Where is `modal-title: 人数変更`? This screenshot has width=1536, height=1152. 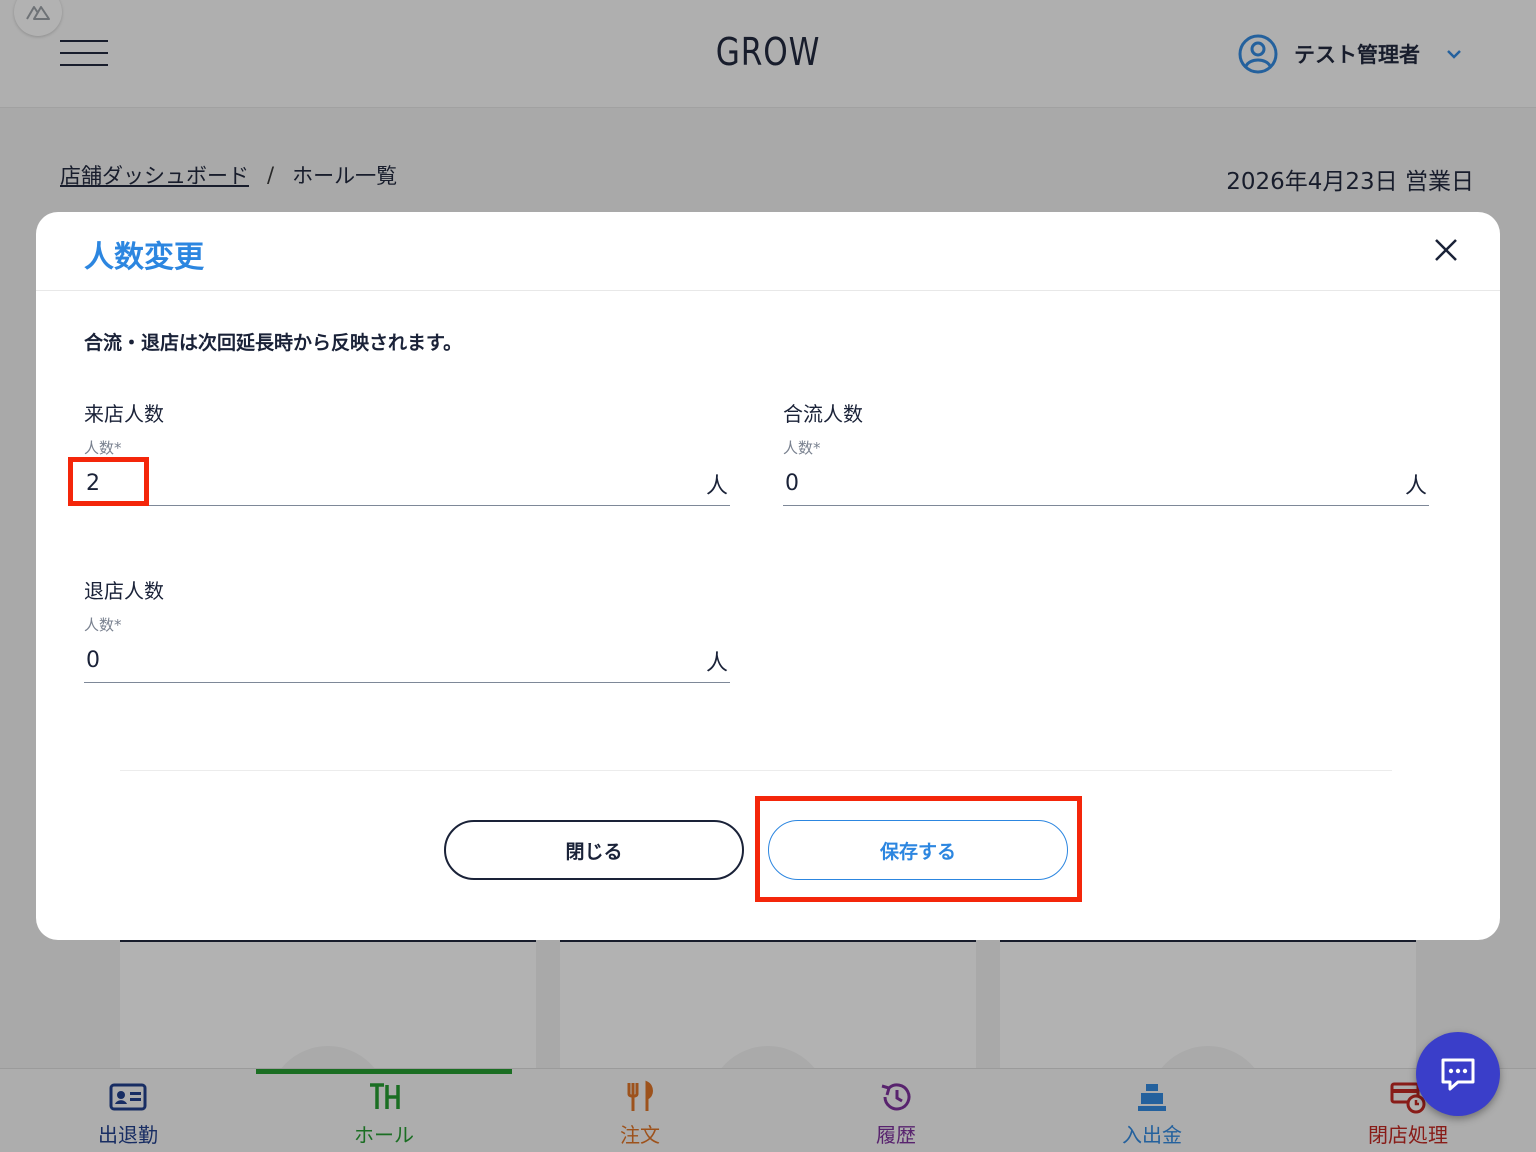
modal-title: 人数変更 is located at coordinates (144, 257).